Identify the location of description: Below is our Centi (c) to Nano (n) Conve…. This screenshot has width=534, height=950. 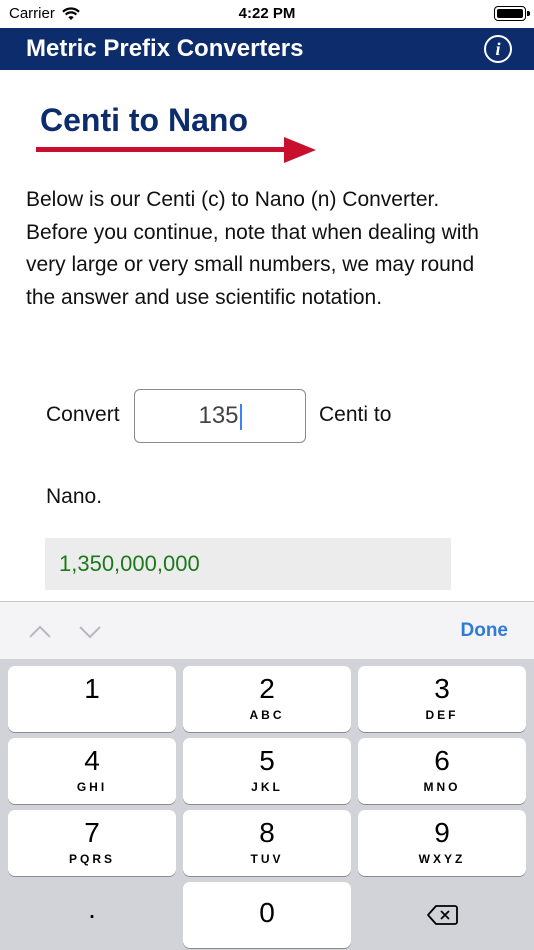
(252, 248).